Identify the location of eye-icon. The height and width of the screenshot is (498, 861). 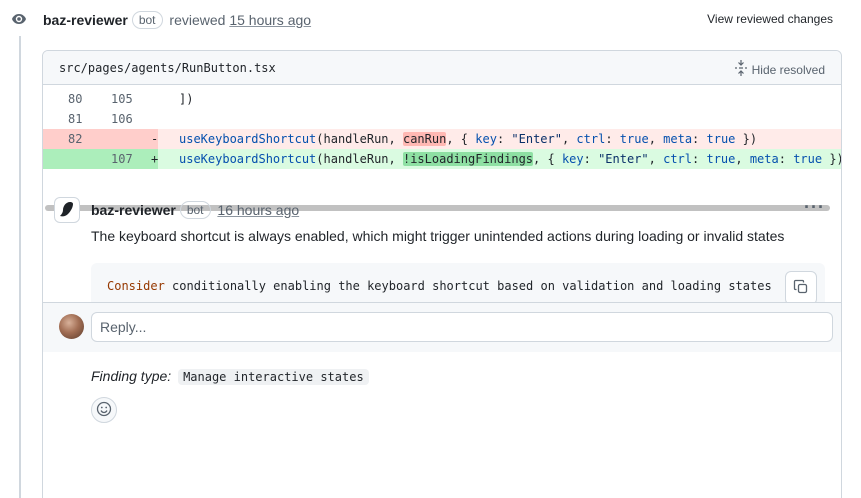
(19, 19).